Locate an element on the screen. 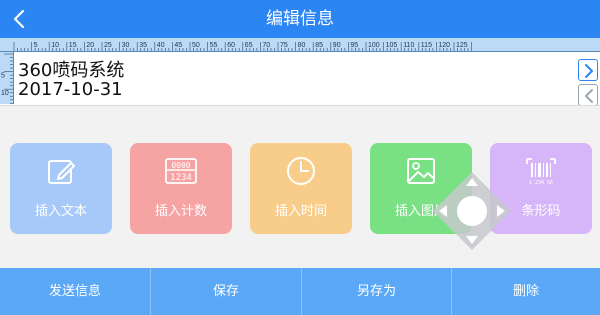 The width and height of the screenshot is (600, 315). bottom-action-bar: 发送信息 保存 另存为 删除 is located at coordinates (300, 291).